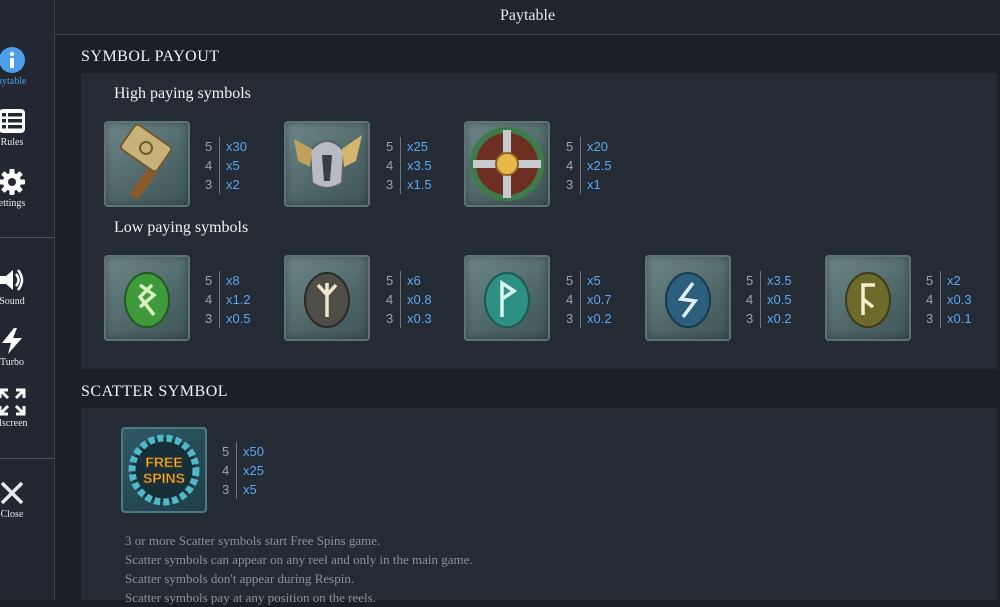  I want to click on pay-row: 3 x5, so click(243, 489).